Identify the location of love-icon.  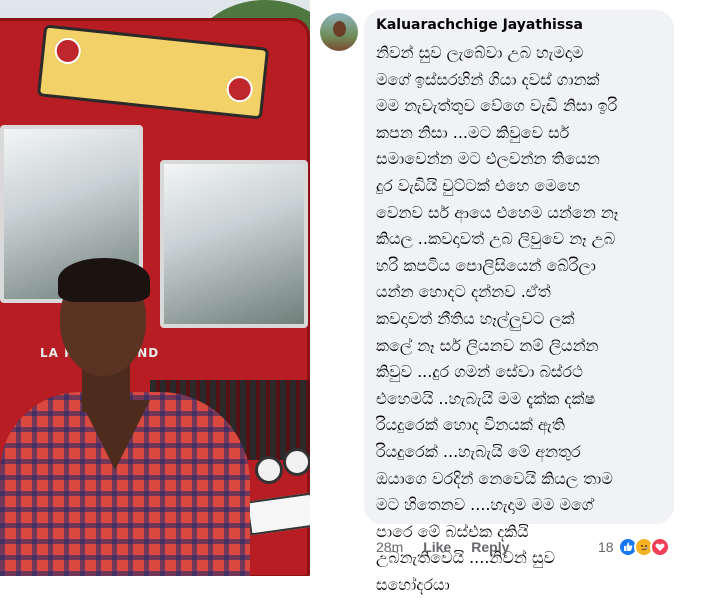
(659, 547).